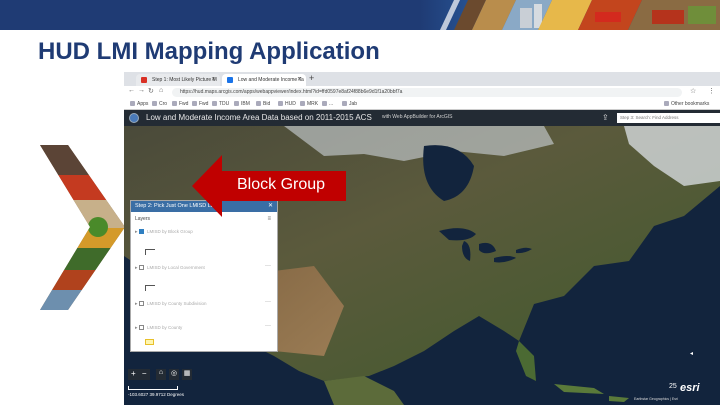 This screenshot has width=720, height=405. Describe the element at coordinates (711, 91) in the screenshot. I see `menu-icon: ⋮` at that location.